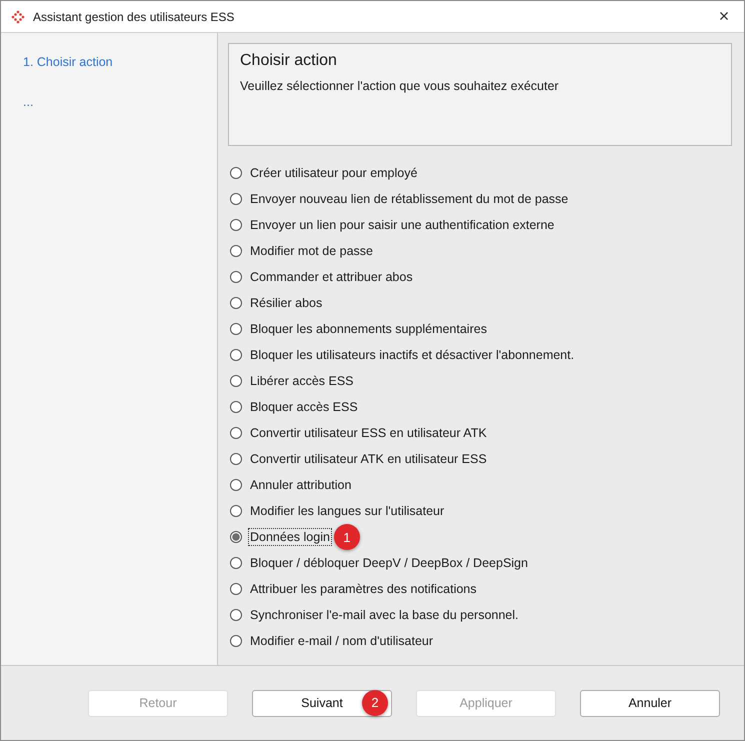 The width and height of the screenshot is (745, 741). I want to click on window-title: Assistant gestion des utilisateurs ESS, so click(134, 17).